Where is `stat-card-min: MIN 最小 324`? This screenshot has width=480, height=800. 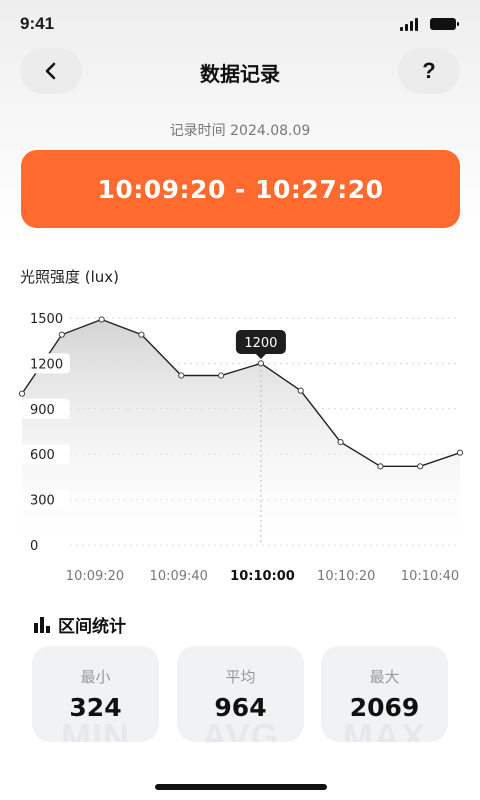 stat-card-min: MIN 最小 324 is located at coordinates (95, 694).